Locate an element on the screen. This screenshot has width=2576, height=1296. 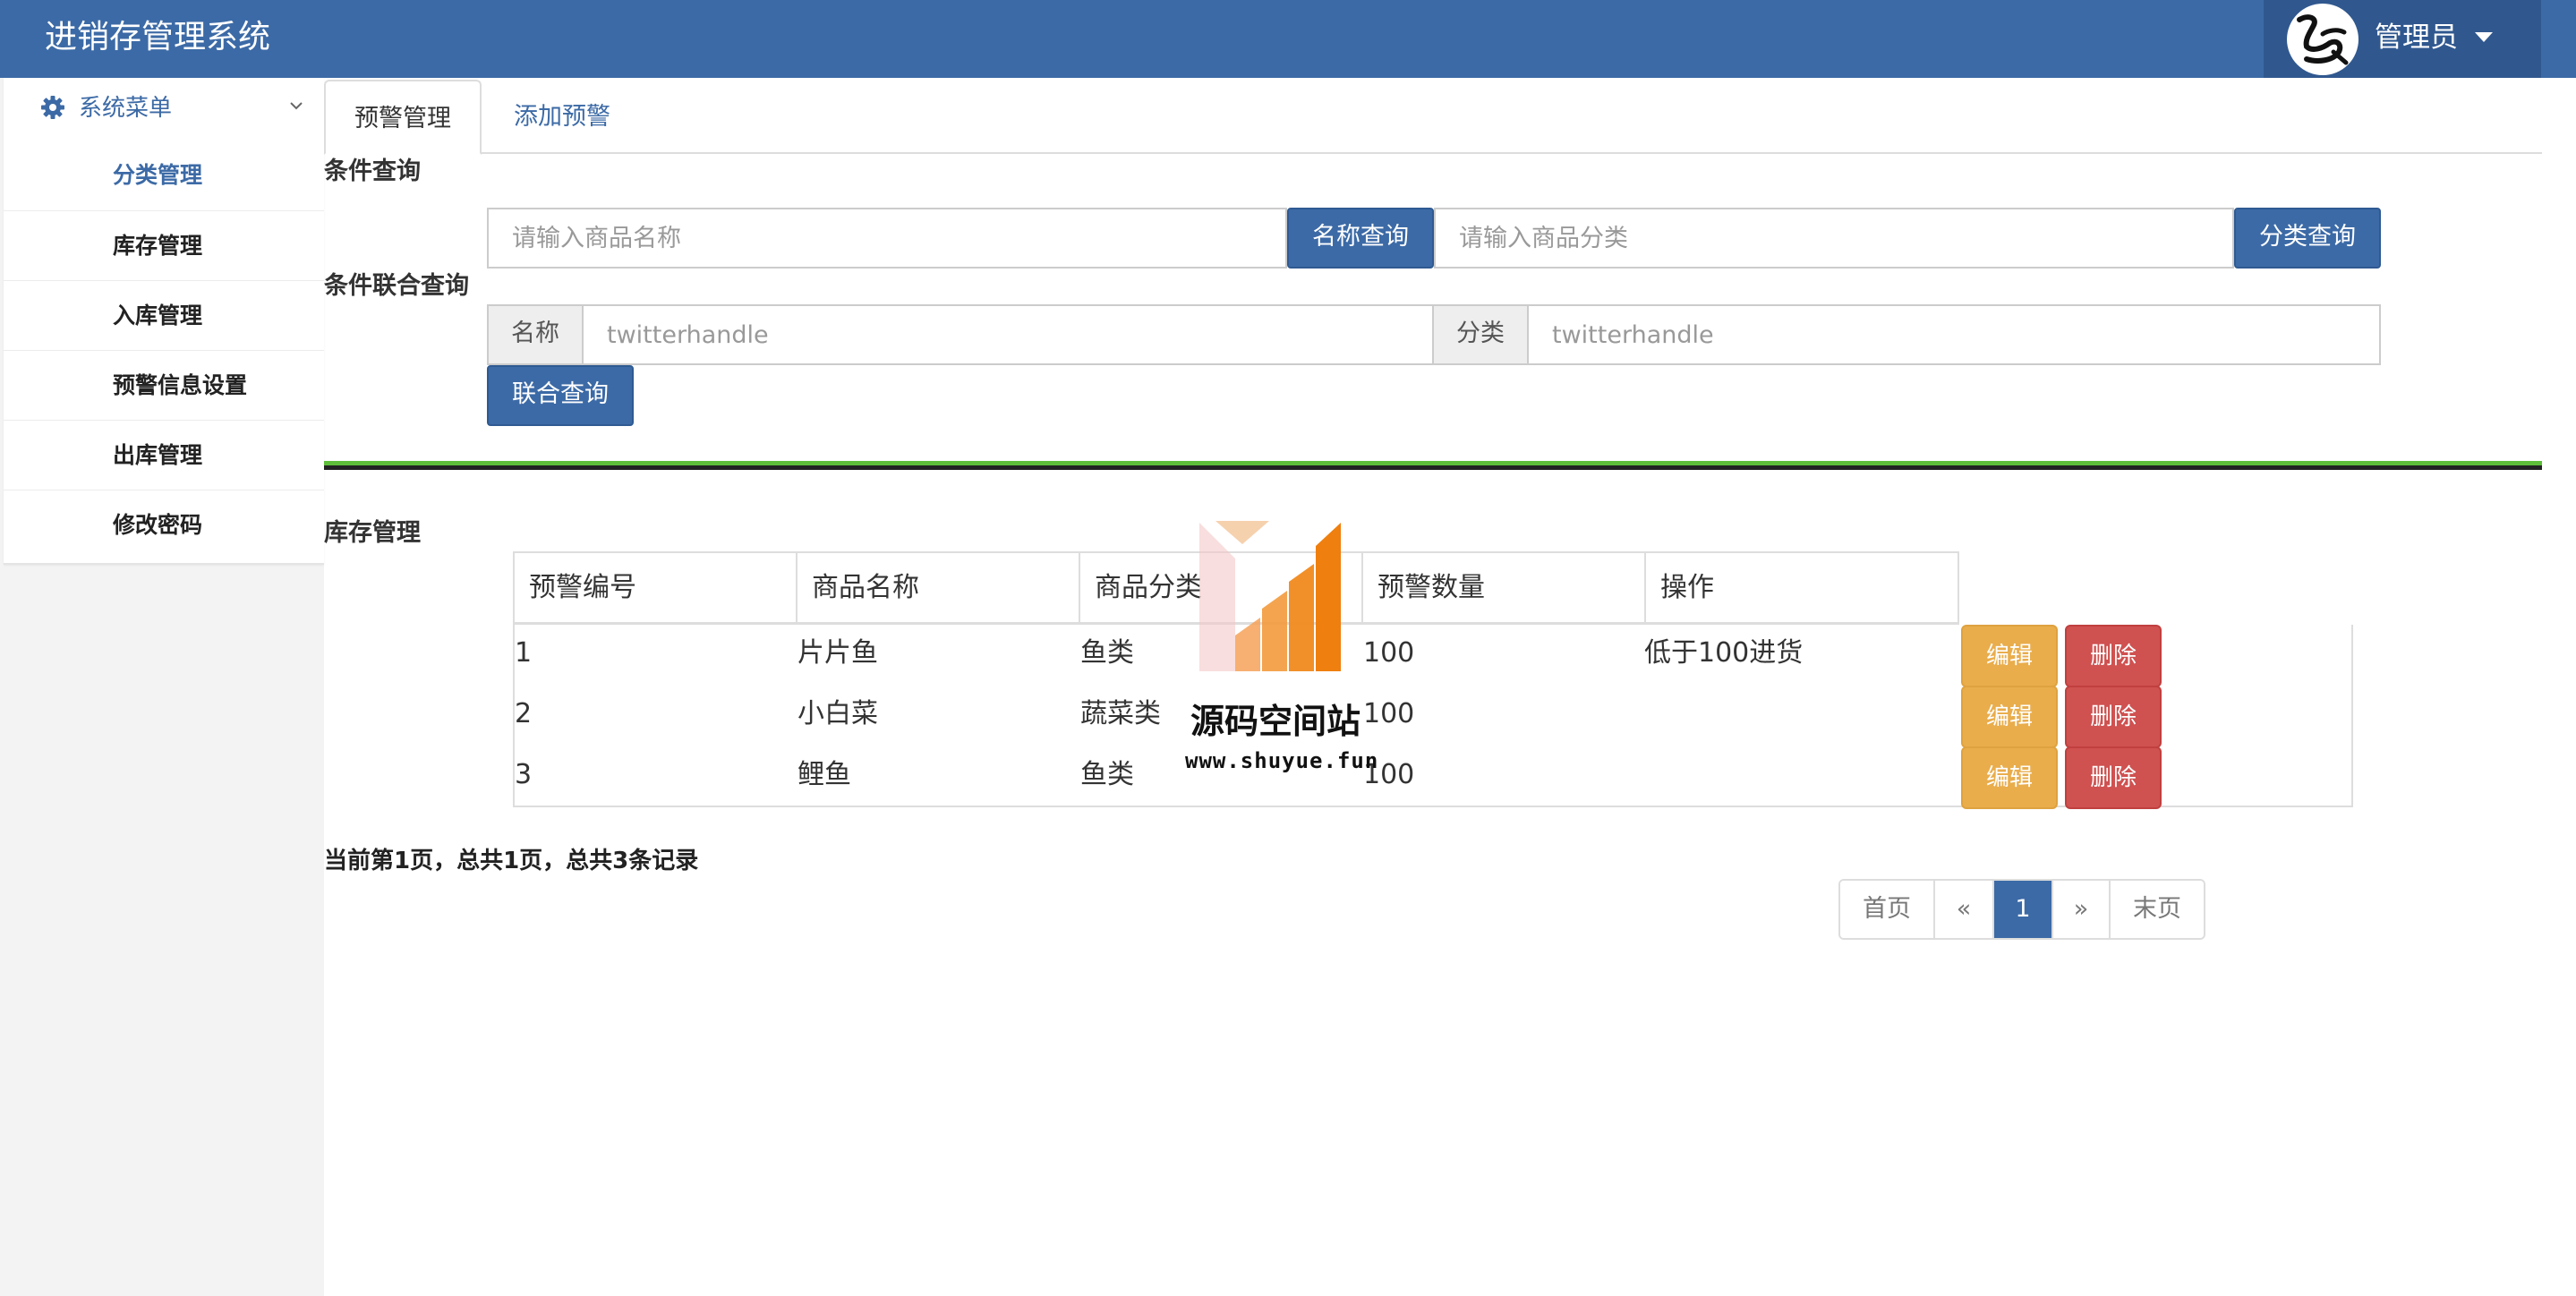
watermark-text: 源码空间站 is located at coordinates (1275, 722).